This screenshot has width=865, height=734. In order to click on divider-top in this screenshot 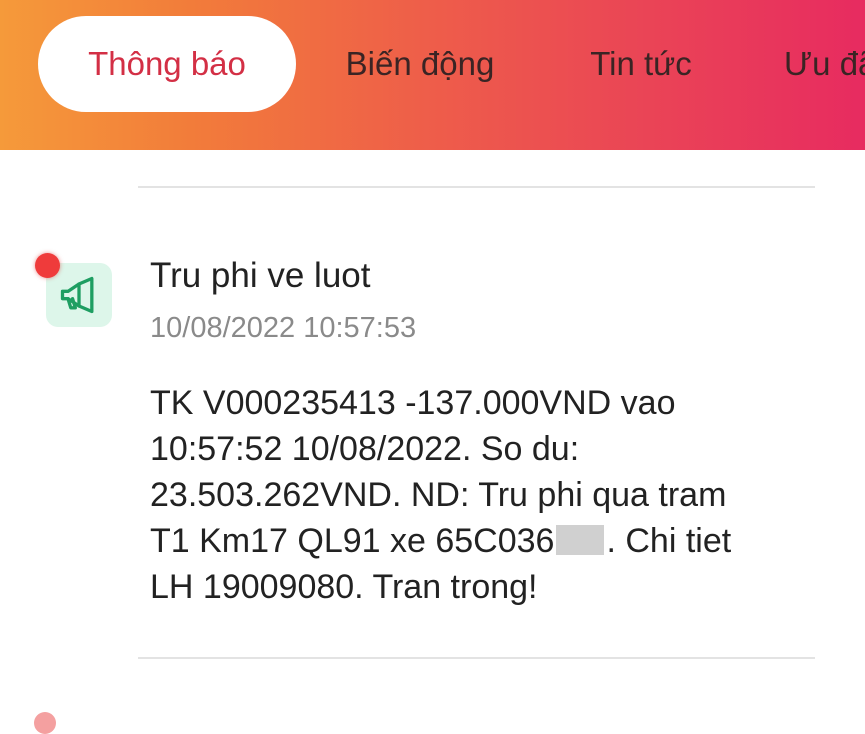, I will do `click(476, 187)`.